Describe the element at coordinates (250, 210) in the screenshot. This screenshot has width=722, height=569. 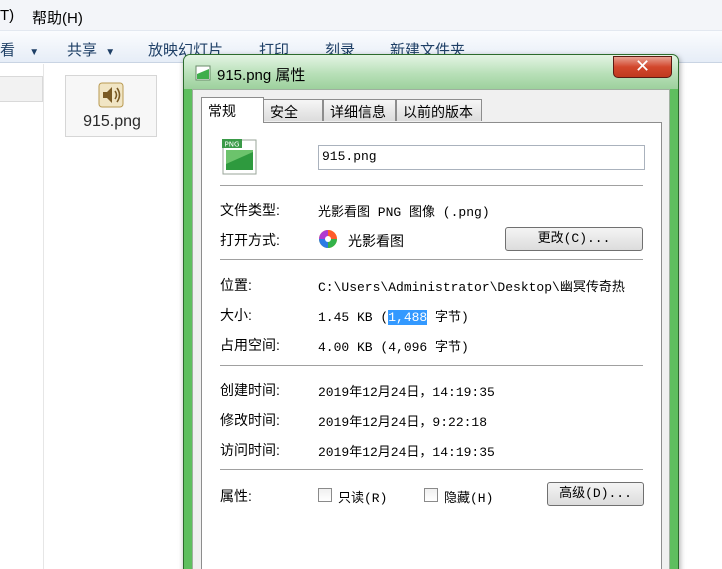
I see `file-type-label: 文件类型:` at that location.